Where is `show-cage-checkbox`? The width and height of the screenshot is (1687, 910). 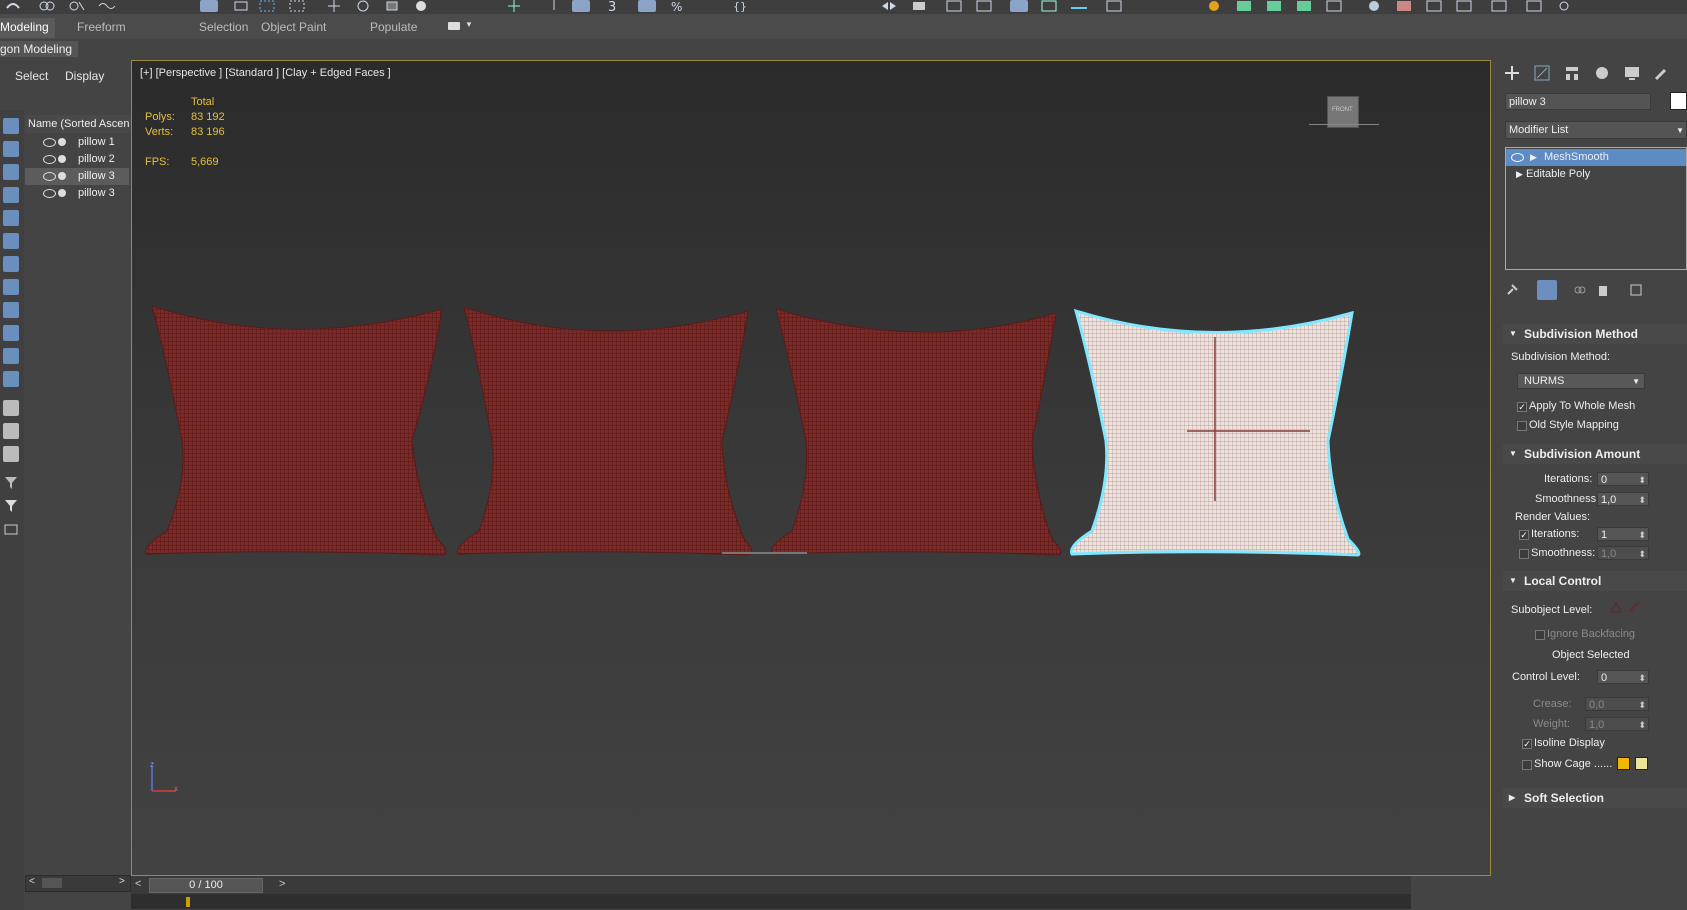 show-cage-checkbox is located at coordinates (1527, 765).